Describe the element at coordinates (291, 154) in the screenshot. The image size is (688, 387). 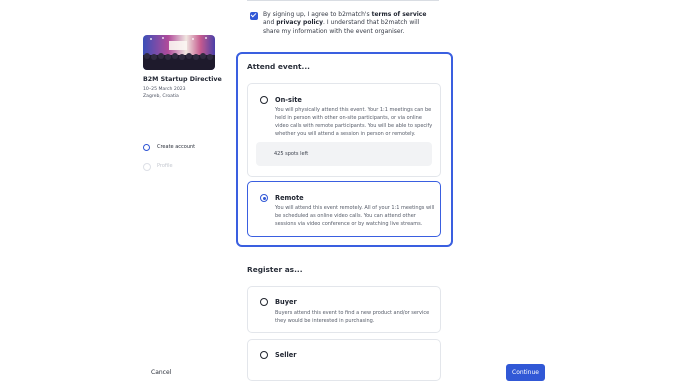
I see `spots-left-text: 425 spots left` at that location.